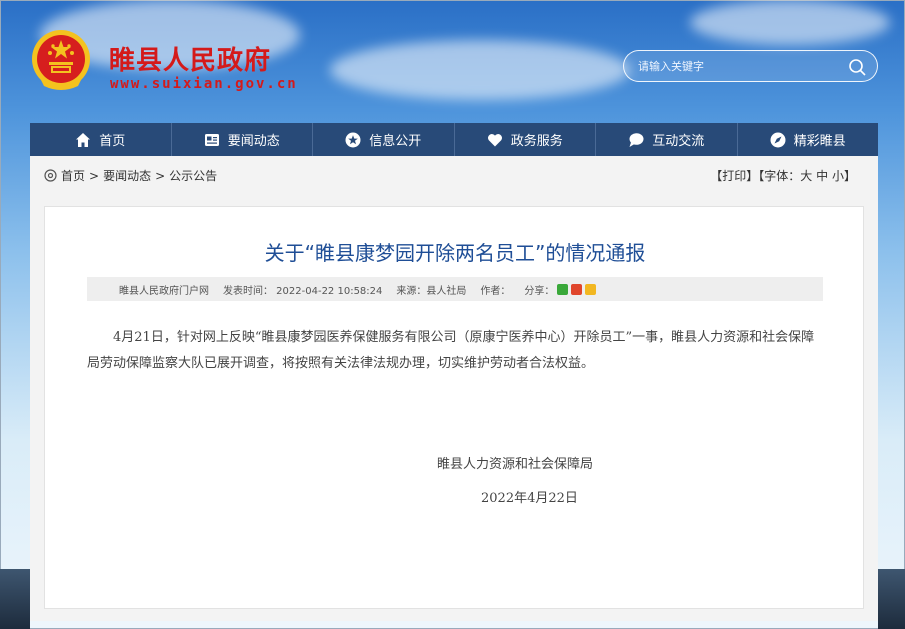 The width and height of the screenshot is (905, 629). I want to click on city-skyline-left, so click(15, 599).